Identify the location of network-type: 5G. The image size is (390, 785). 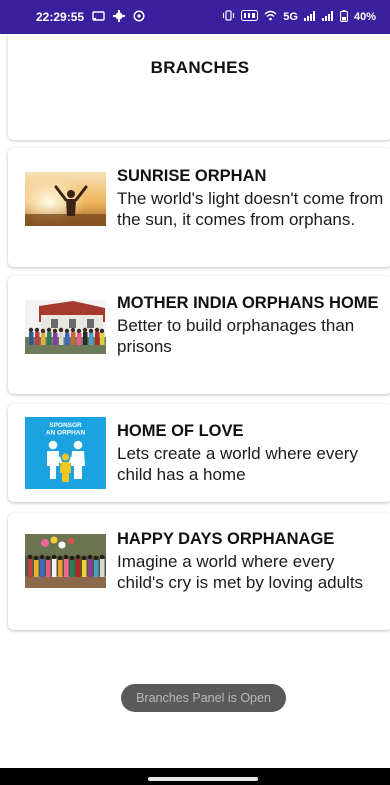
(290, 17).